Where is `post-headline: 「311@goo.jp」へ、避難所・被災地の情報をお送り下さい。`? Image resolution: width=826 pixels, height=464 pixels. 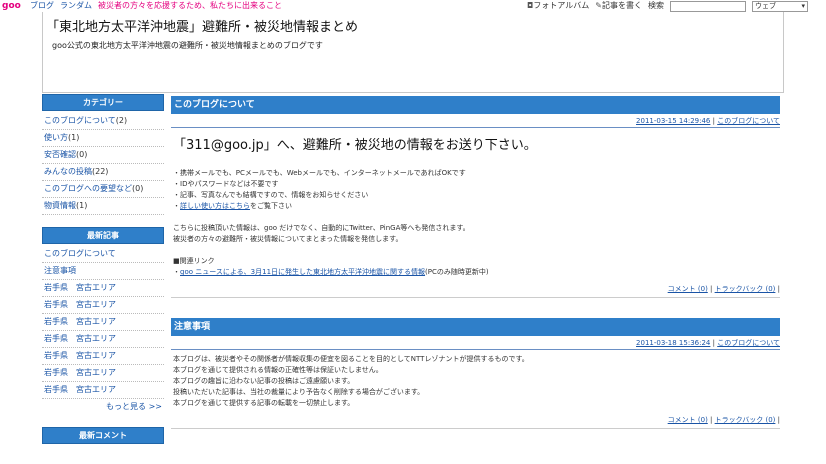 post-headline: 「311@goo.jp」へ、避難所・被災地の情報をお送り下さい。 is located at coordinates (355, 145).